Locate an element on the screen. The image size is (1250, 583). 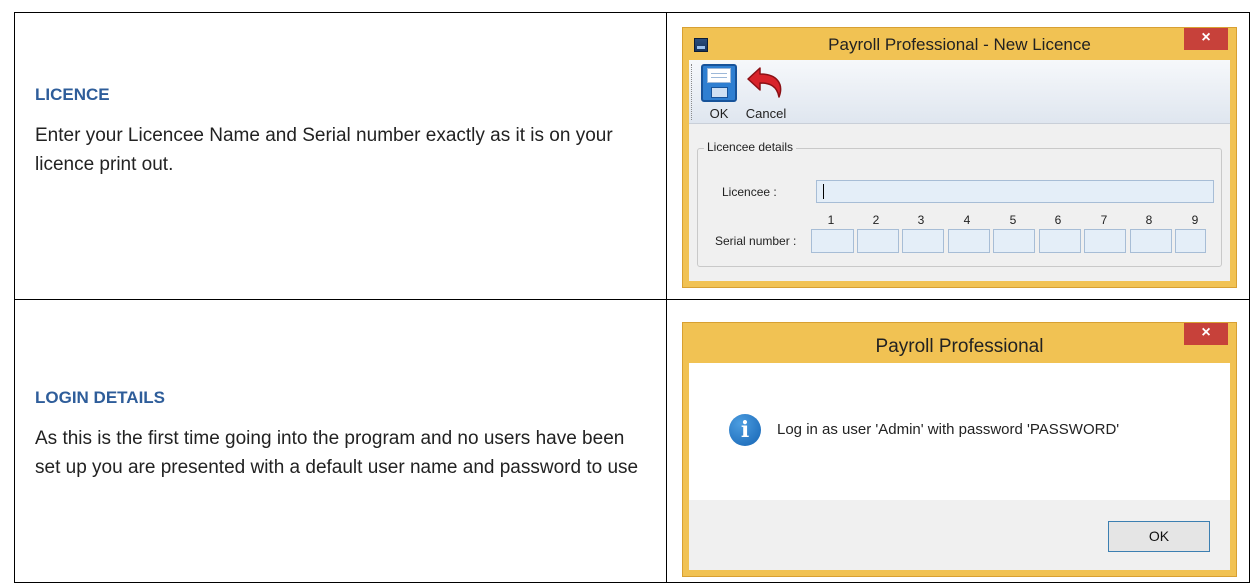
ok-button: OK is located at coordinates (1159, 536).